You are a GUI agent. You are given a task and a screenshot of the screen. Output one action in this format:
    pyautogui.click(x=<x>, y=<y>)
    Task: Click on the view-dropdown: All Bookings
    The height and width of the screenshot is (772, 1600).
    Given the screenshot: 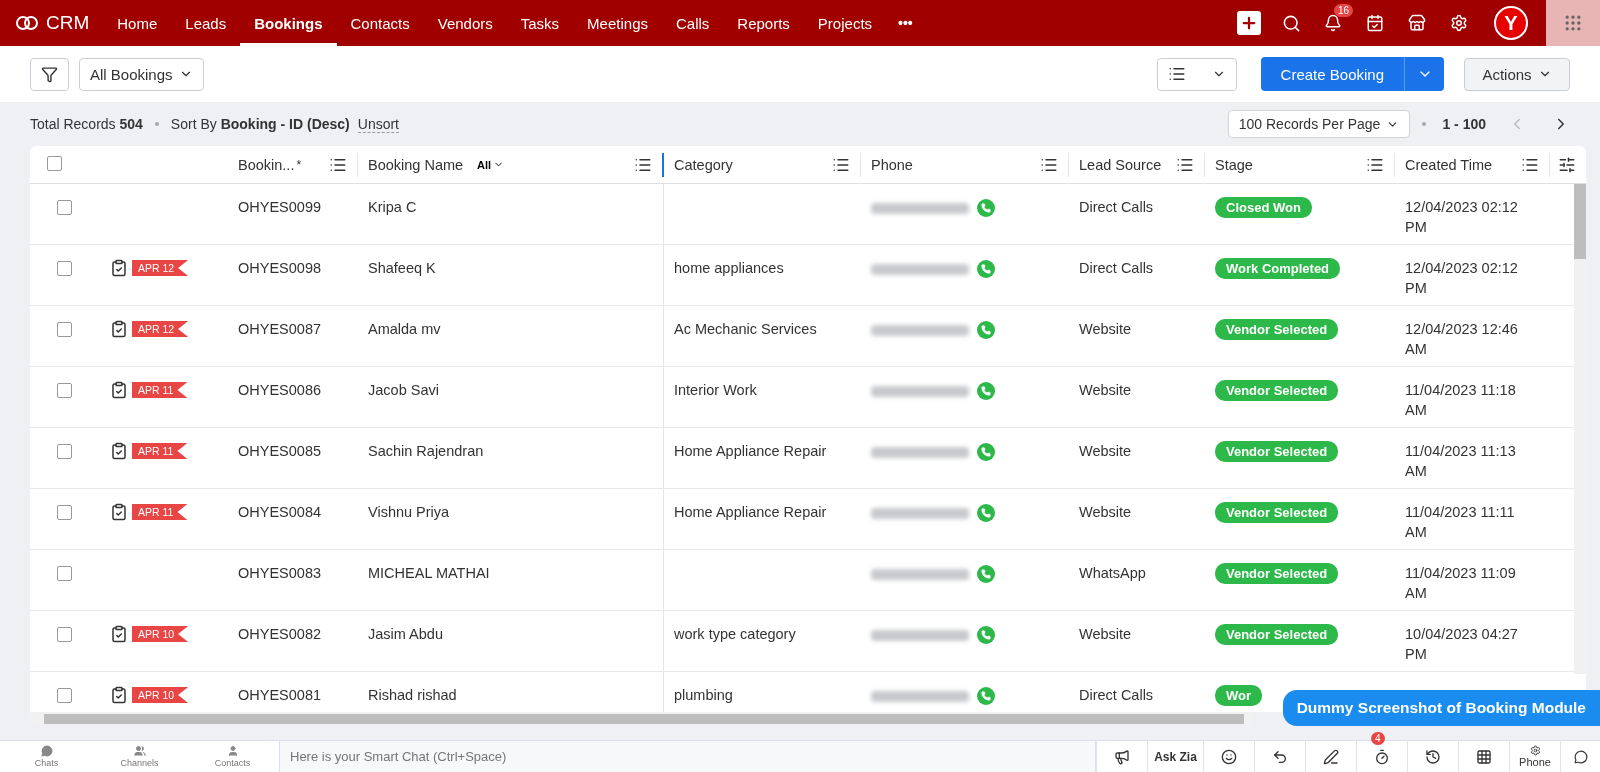 What is the action you would take?
    pyautogui.click(x=141, y=74)
    